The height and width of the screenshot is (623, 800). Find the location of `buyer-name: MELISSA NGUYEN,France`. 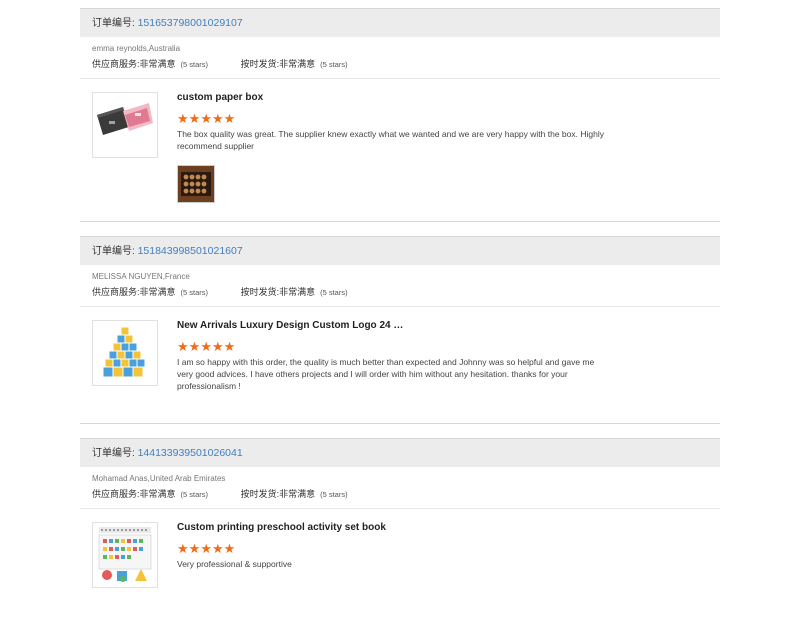

buyer-name: MELISSA NGUYEN,France is located at coordinates (141, 276).